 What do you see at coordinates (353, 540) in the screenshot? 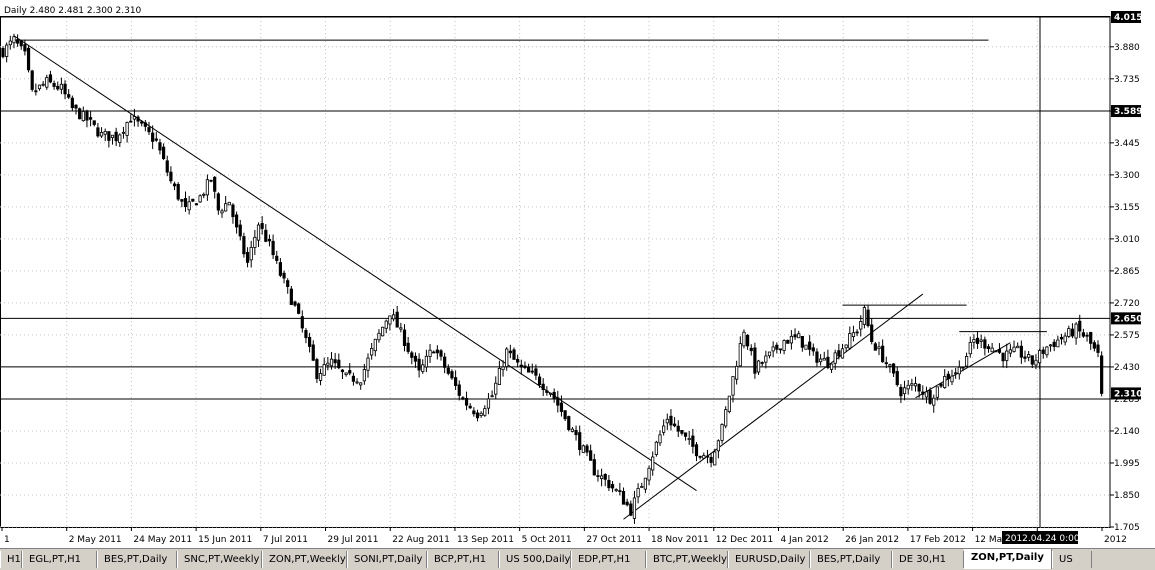
I see `x-tick-label: 29 Jul 2011` at bounding box center [353, 540].